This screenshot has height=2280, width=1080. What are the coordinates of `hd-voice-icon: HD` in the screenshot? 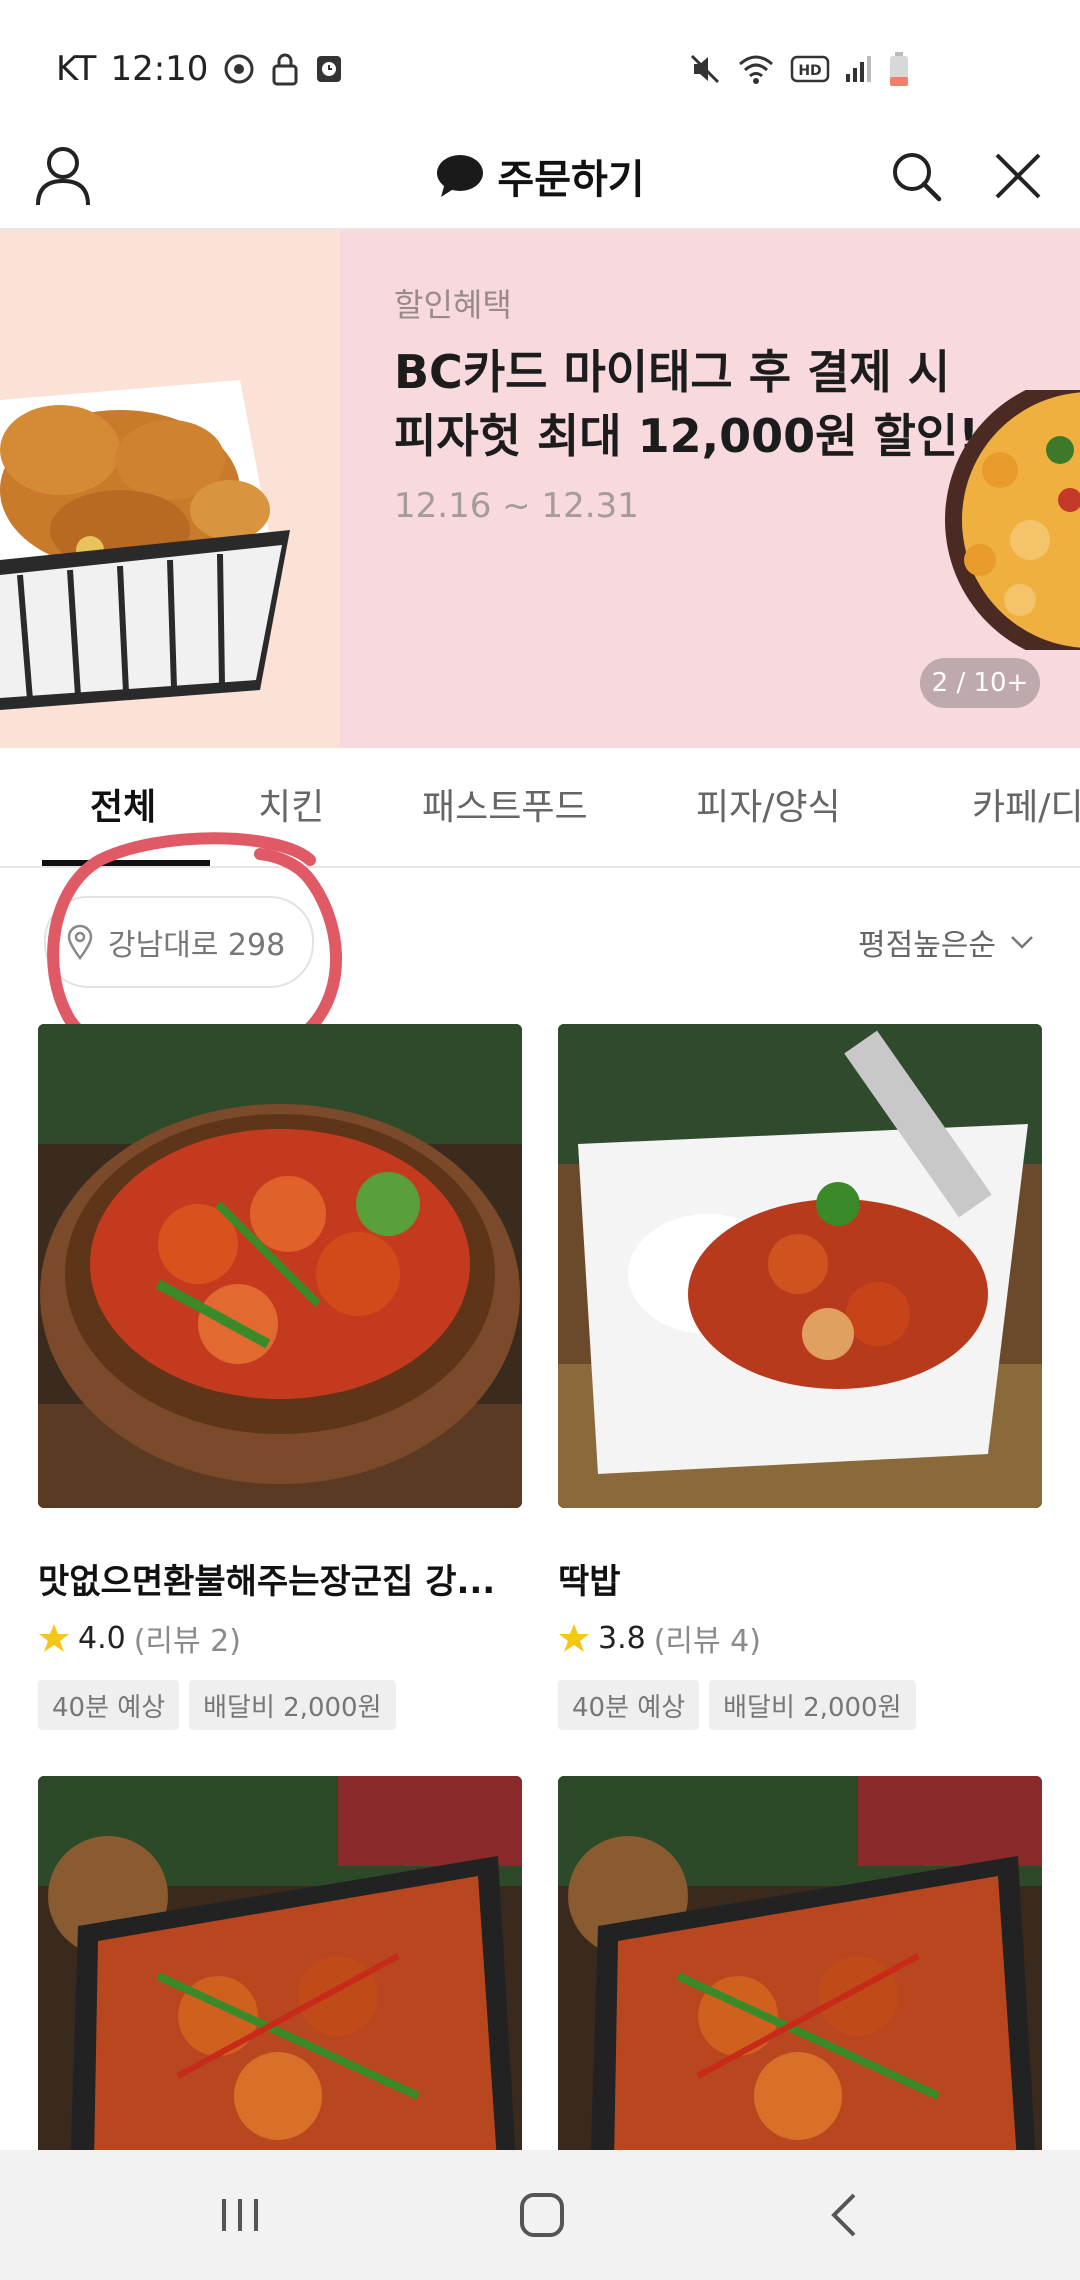 It's located at (810, 69).